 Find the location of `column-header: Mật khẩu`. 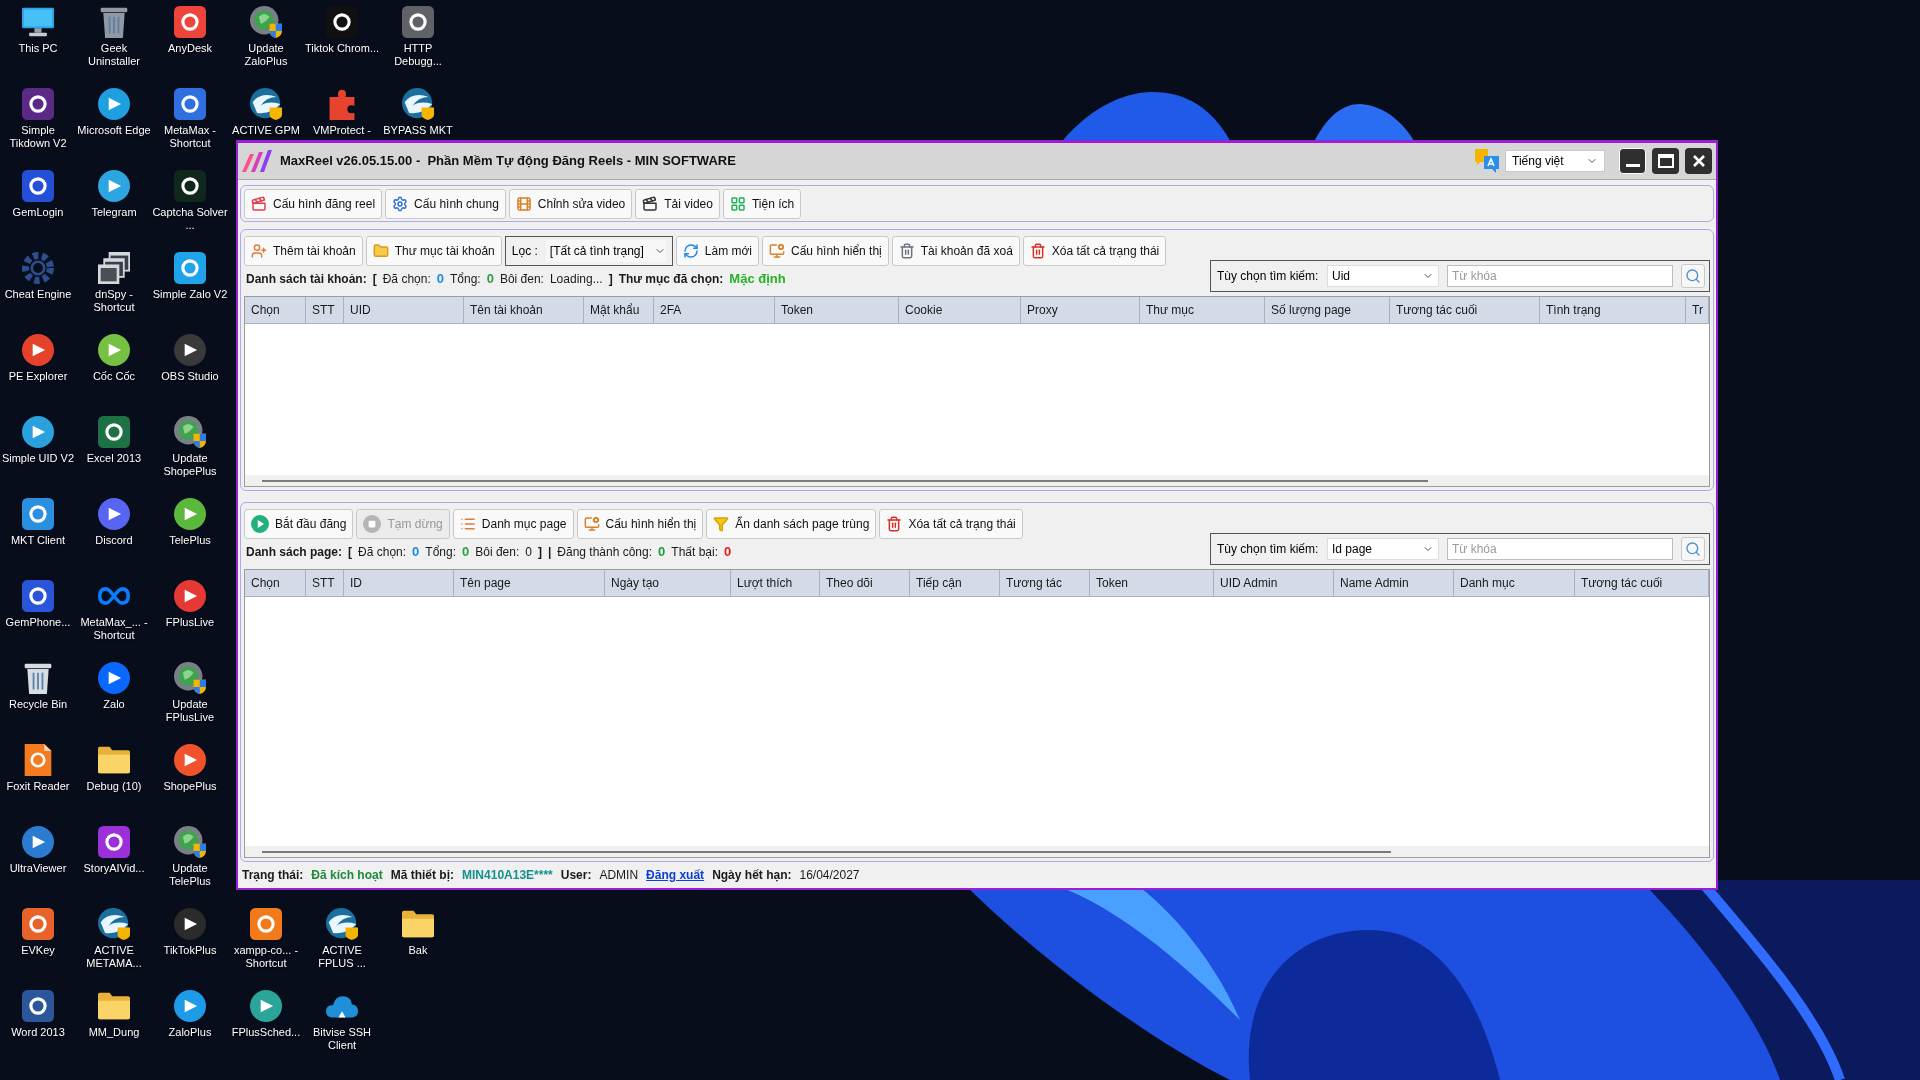

column-header: Mật khẩu is located at coordinates (619, 310).